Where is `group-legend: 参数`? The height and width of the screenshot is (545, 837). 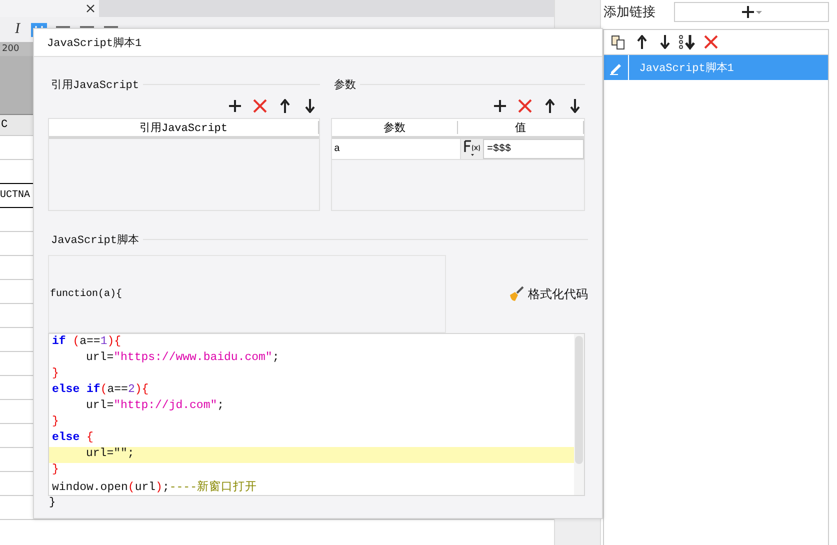
group-legend: 参数 is located at coordinates (343, 84).